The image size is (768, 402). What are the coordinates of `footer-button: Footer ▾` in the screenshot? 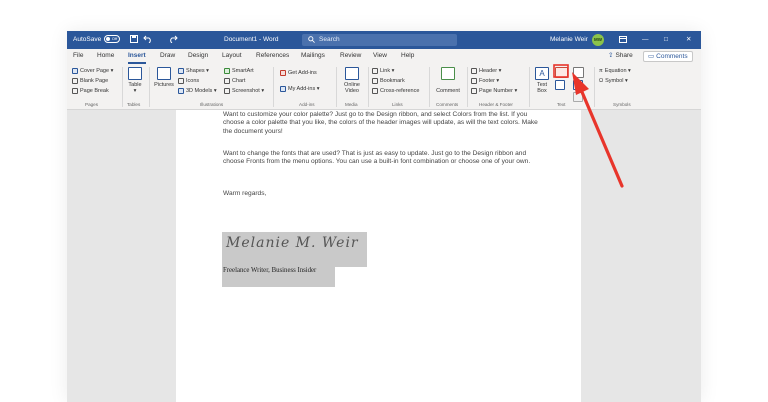 It's located at (485, 81).